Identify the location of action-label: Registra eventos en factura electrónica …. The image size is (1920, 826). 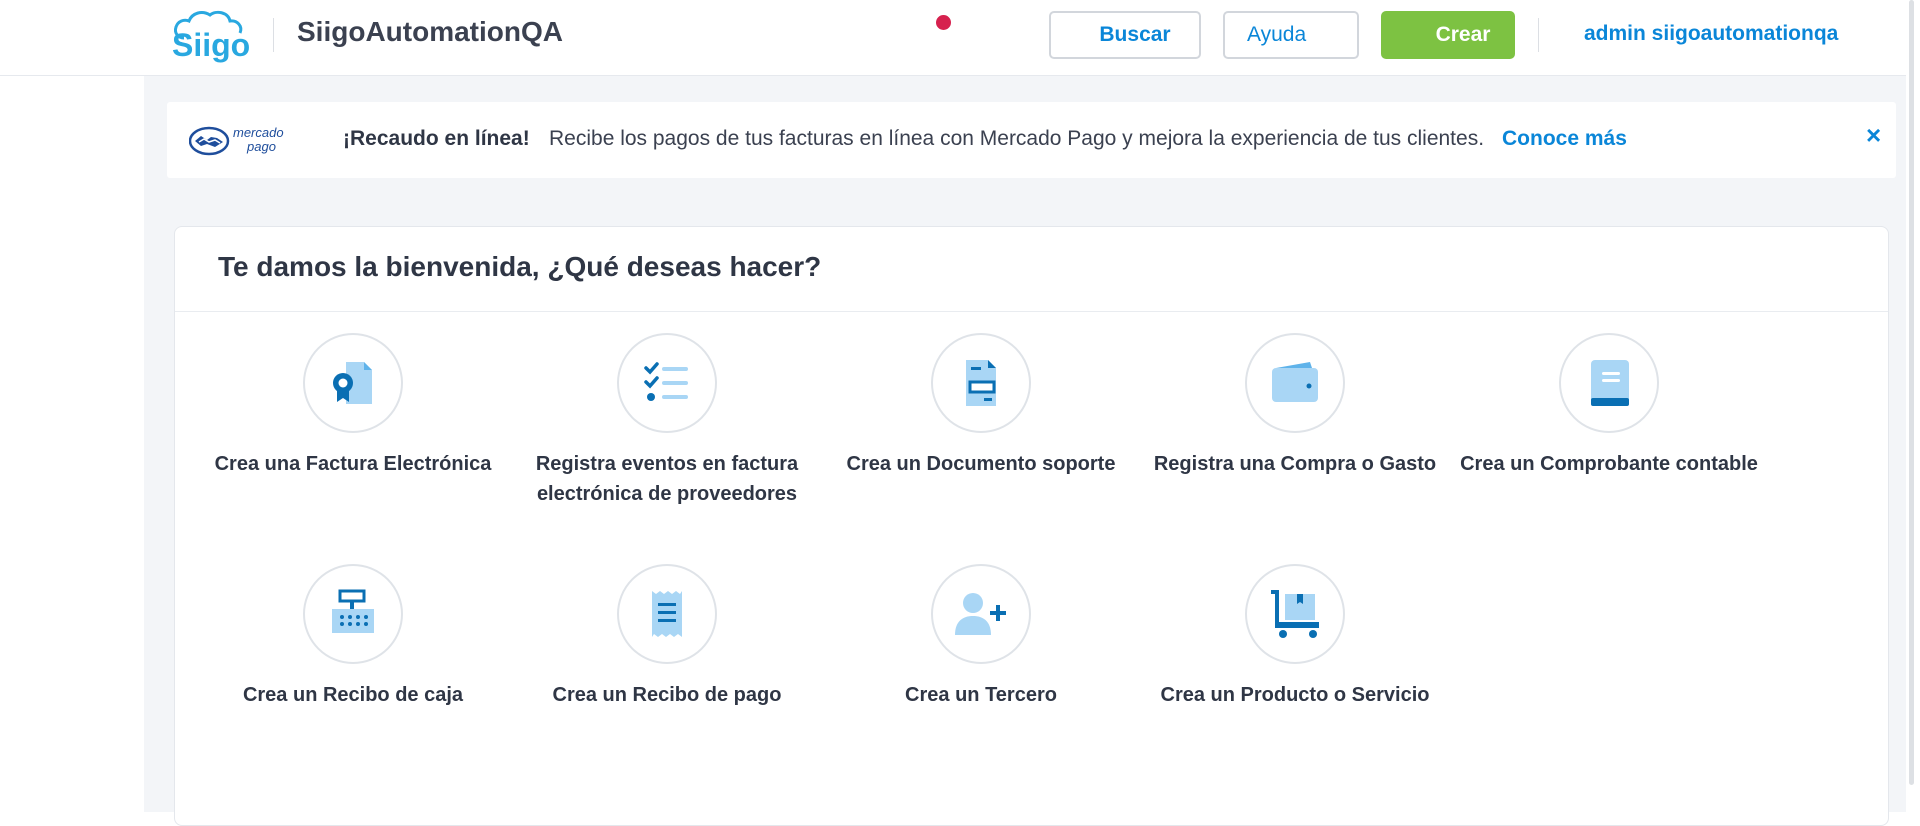
(667, 479).